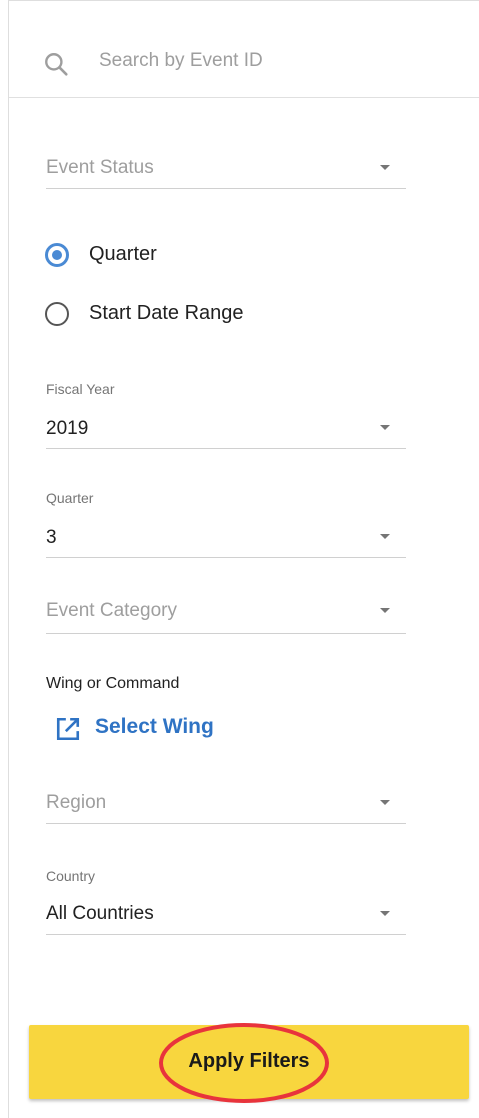 The width and height of the screenshot is (479, 1118). Describe the element at coordinates (67, 428) in the screenshot. I see `fiscal-year-value: 2019` at that location.